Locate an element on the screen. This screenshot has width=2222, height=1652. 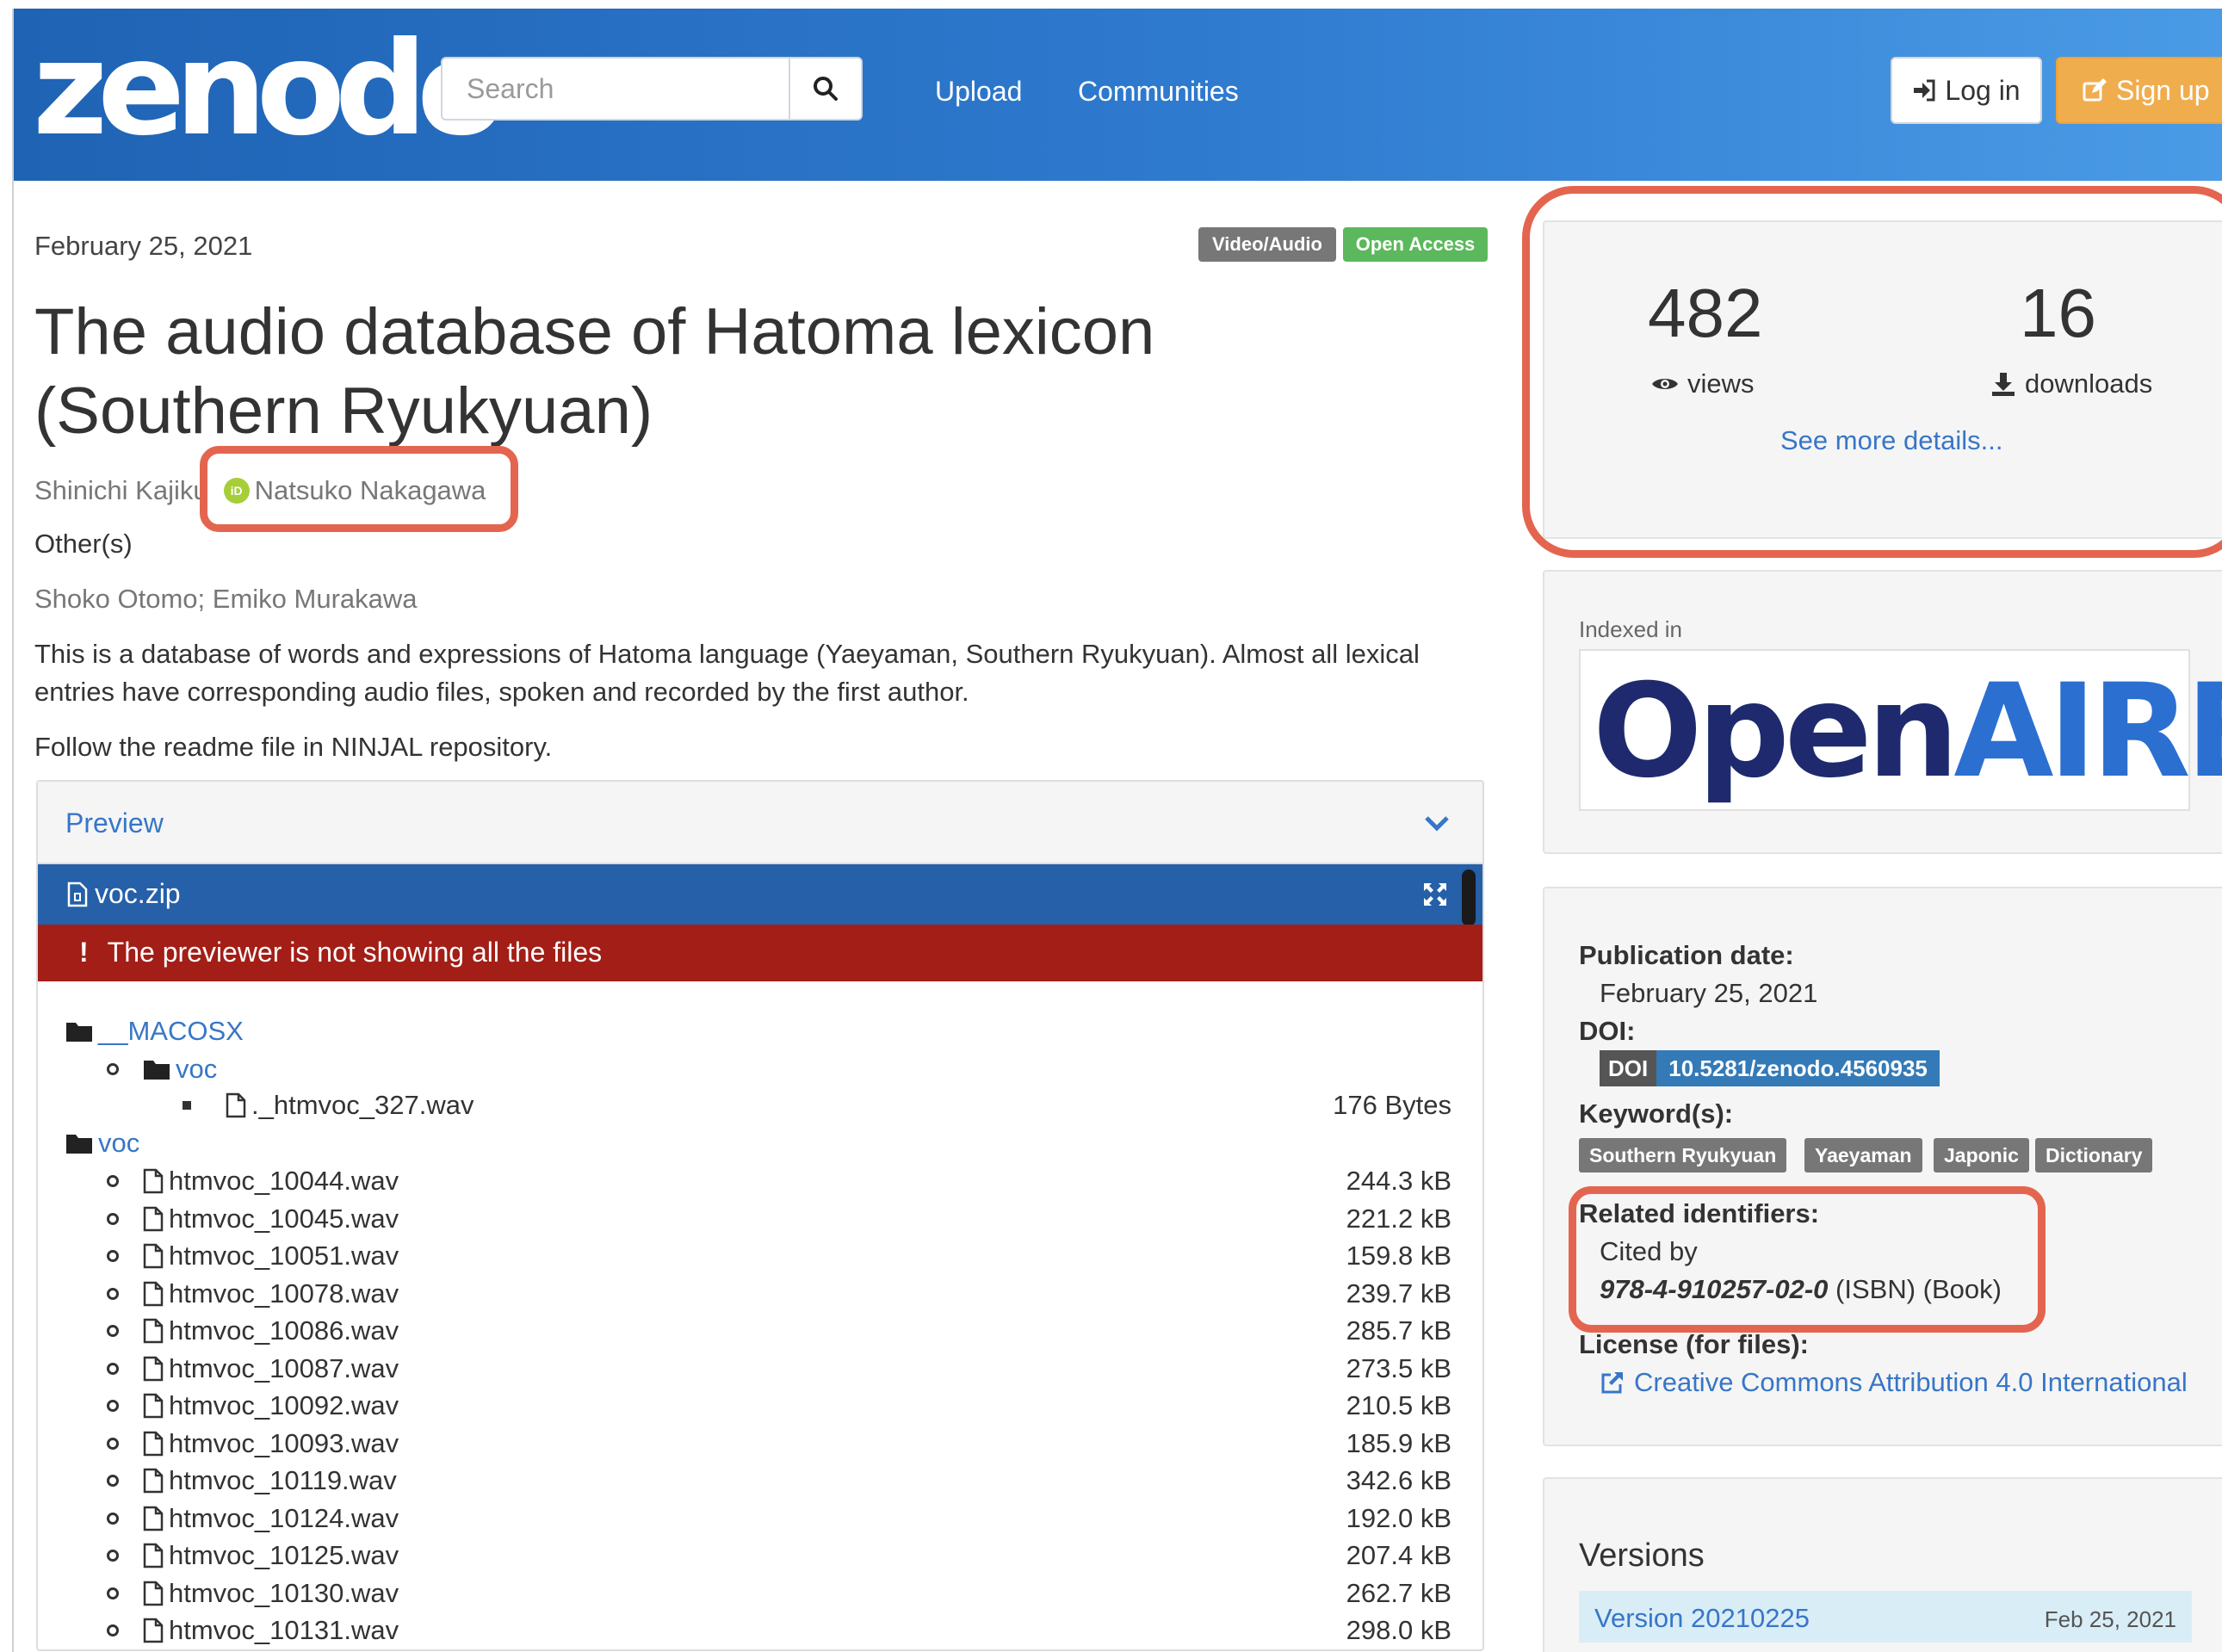
folder-macosx: __MACOSX is located at coordinates (155, 1031).